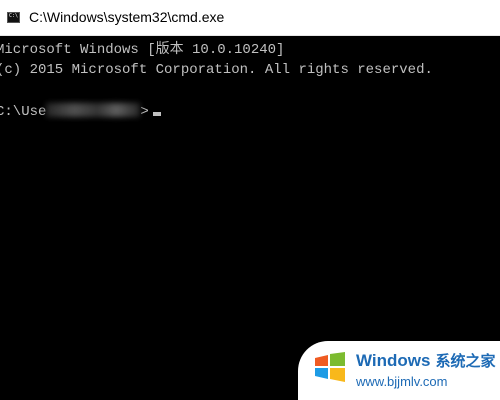 This screenshot has height=400, width=500. What do you see at coordinates (402, 381) in the screenshot?
I see `watermark-url: www.bjjmlv.com` at bounding box center [402, 381].